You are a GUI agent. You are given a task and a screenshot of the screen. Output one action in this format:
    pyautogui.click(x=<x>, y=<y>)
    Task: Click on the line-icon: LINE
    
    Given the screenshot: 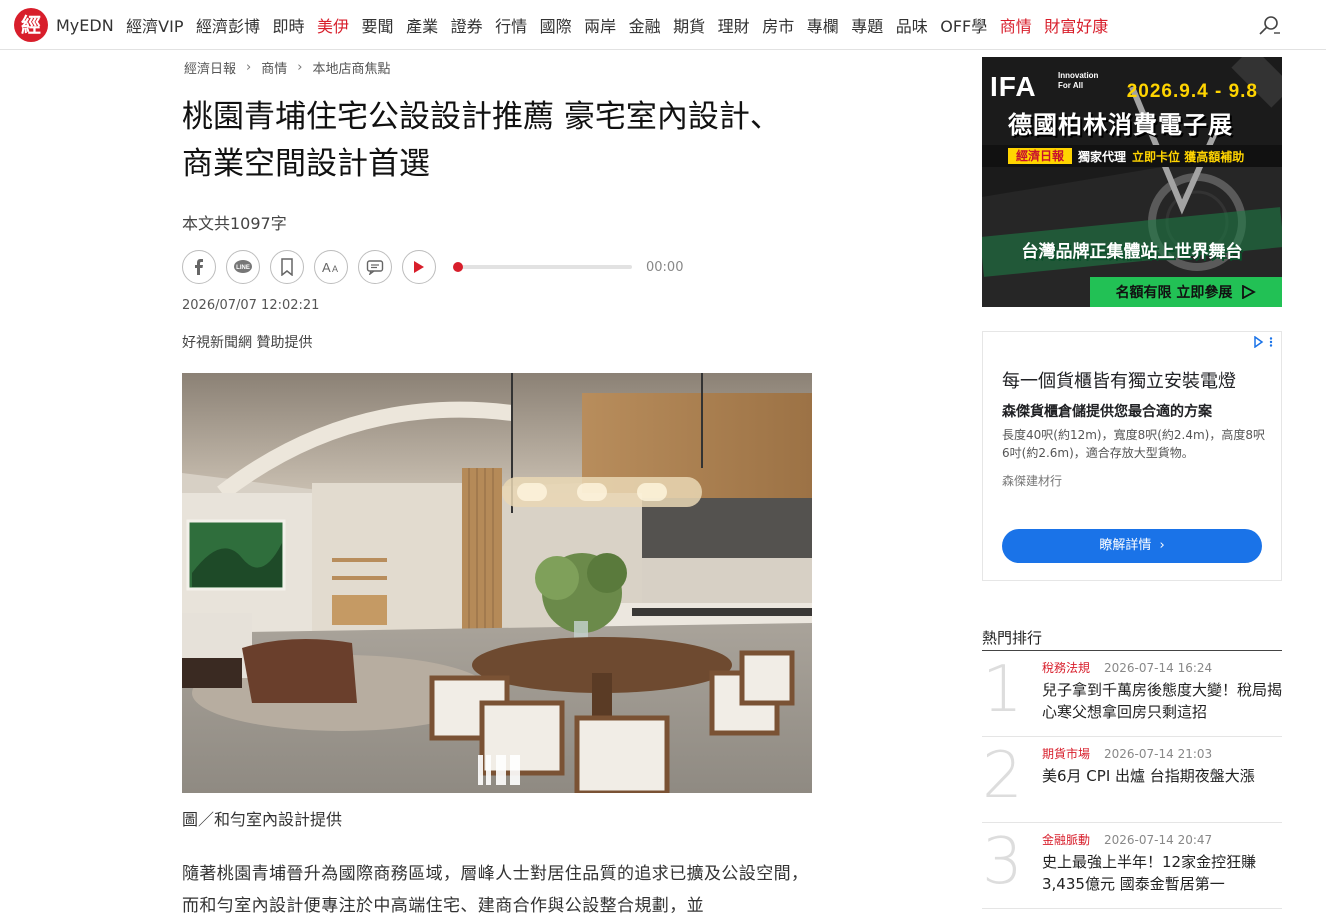 What is the action you would take?
    pyautogui.click(x=243, y=266)
    